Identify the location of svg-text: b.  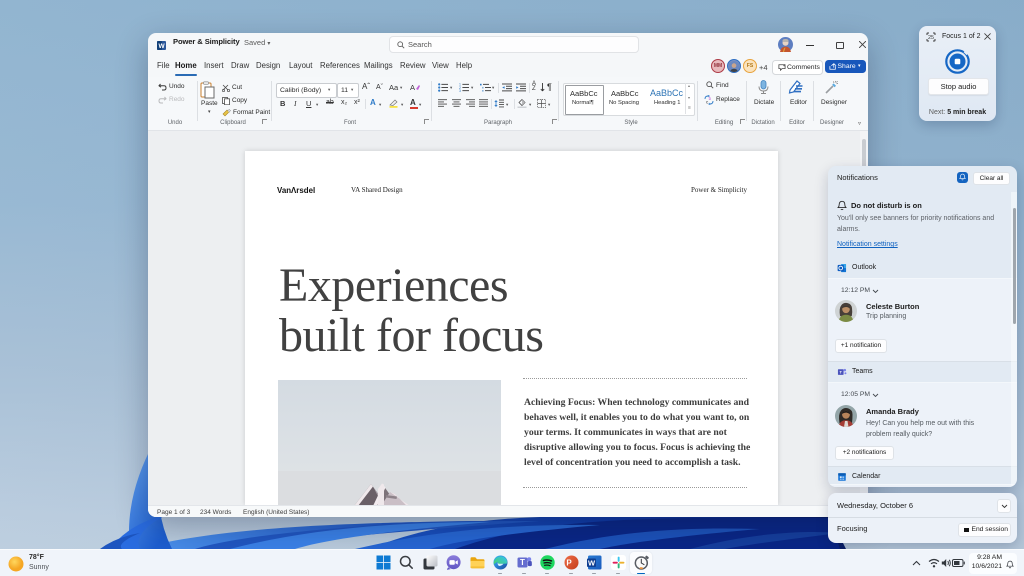
(710, 98).